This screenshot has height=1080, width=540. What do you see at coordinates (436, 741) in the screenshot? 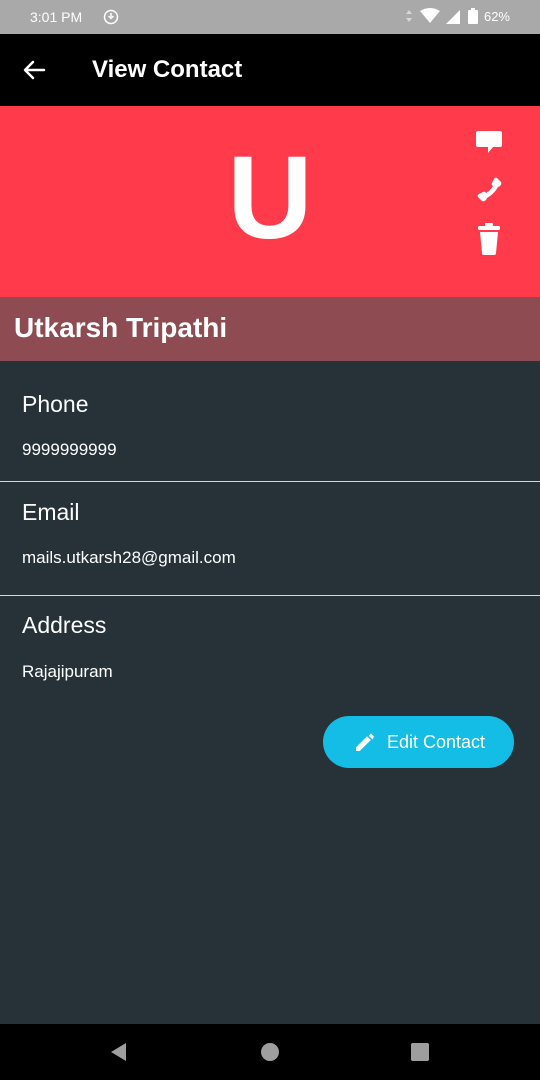
I see `edit-contact-label: Edit Contact` at bounding box center [436, 741].